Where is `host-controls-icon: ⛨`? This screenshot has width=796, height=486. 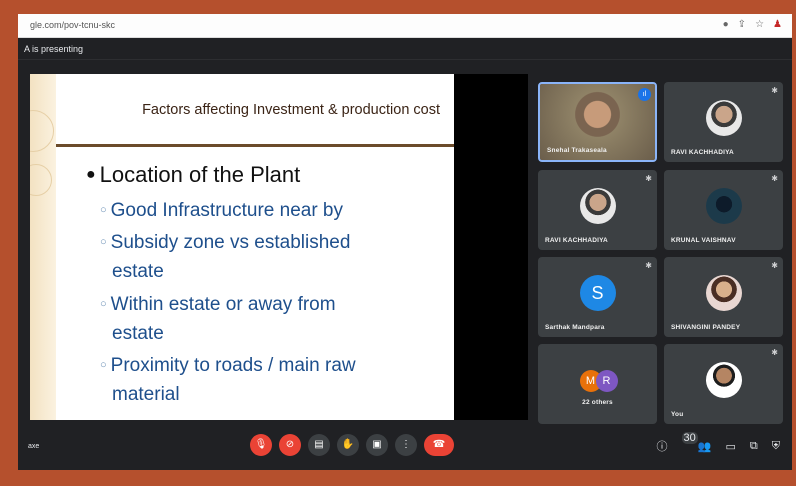
host-controls-icon: ⛨ is located at coordinates (776, 446).